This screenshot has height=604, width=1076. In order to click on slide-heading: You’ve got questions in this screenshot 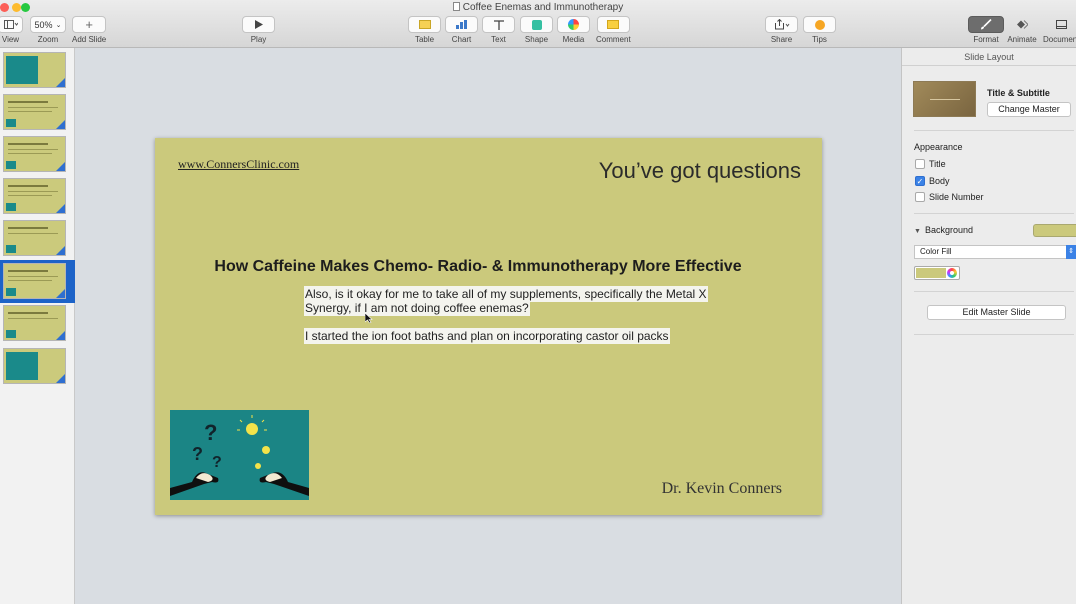, I will do `click(700, 171)`.